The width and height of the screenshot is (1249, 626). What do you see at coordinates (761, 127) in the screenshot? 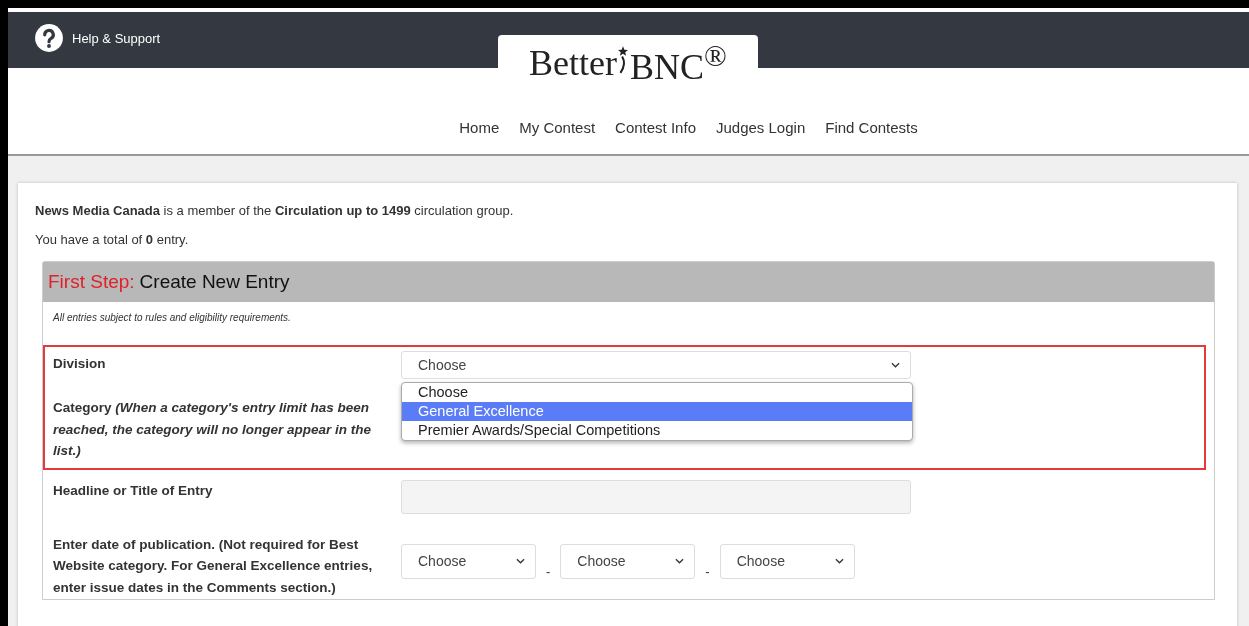
I see `nav-link: Judges Login` at bounding box center [761, 127].